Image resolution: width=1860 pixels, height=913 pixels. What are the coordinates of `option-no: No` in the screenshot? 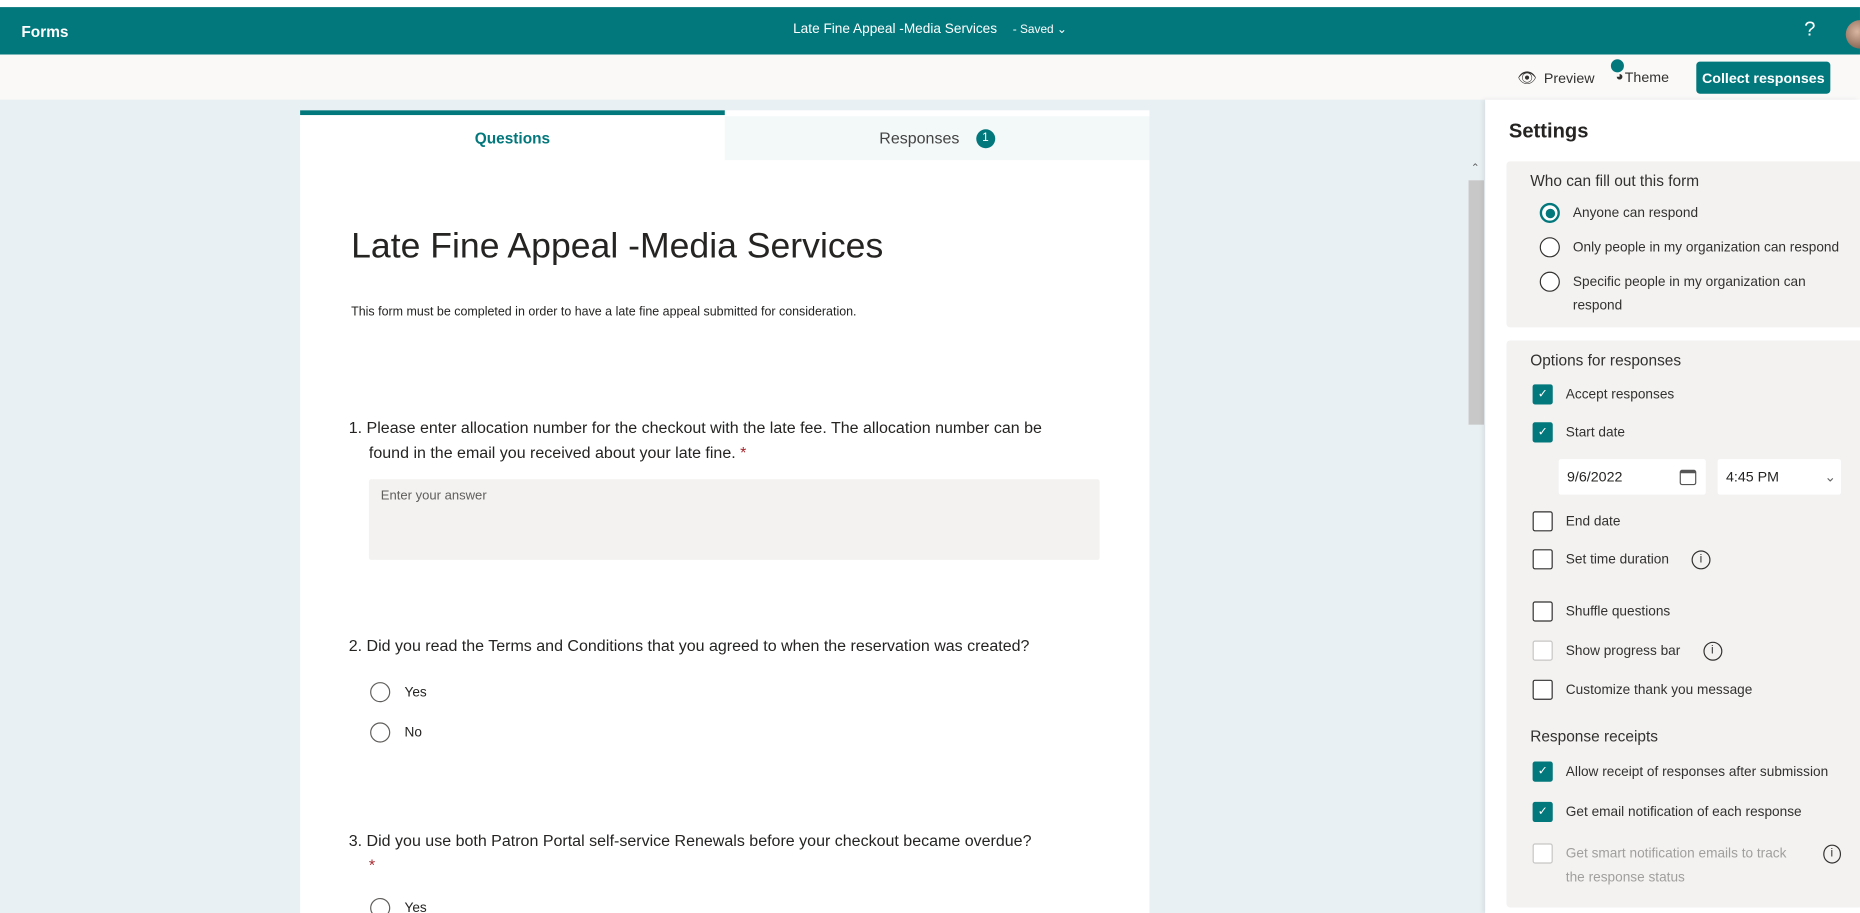 It's located at (396, 732).